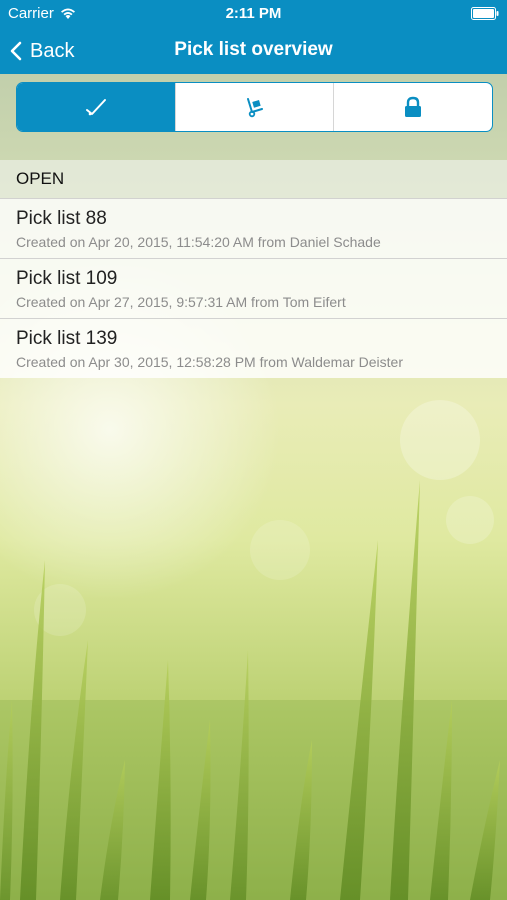 Image resolution: width=507 pixels, height=900 pixels. I want to click on battery-icon, so click(485, 13).